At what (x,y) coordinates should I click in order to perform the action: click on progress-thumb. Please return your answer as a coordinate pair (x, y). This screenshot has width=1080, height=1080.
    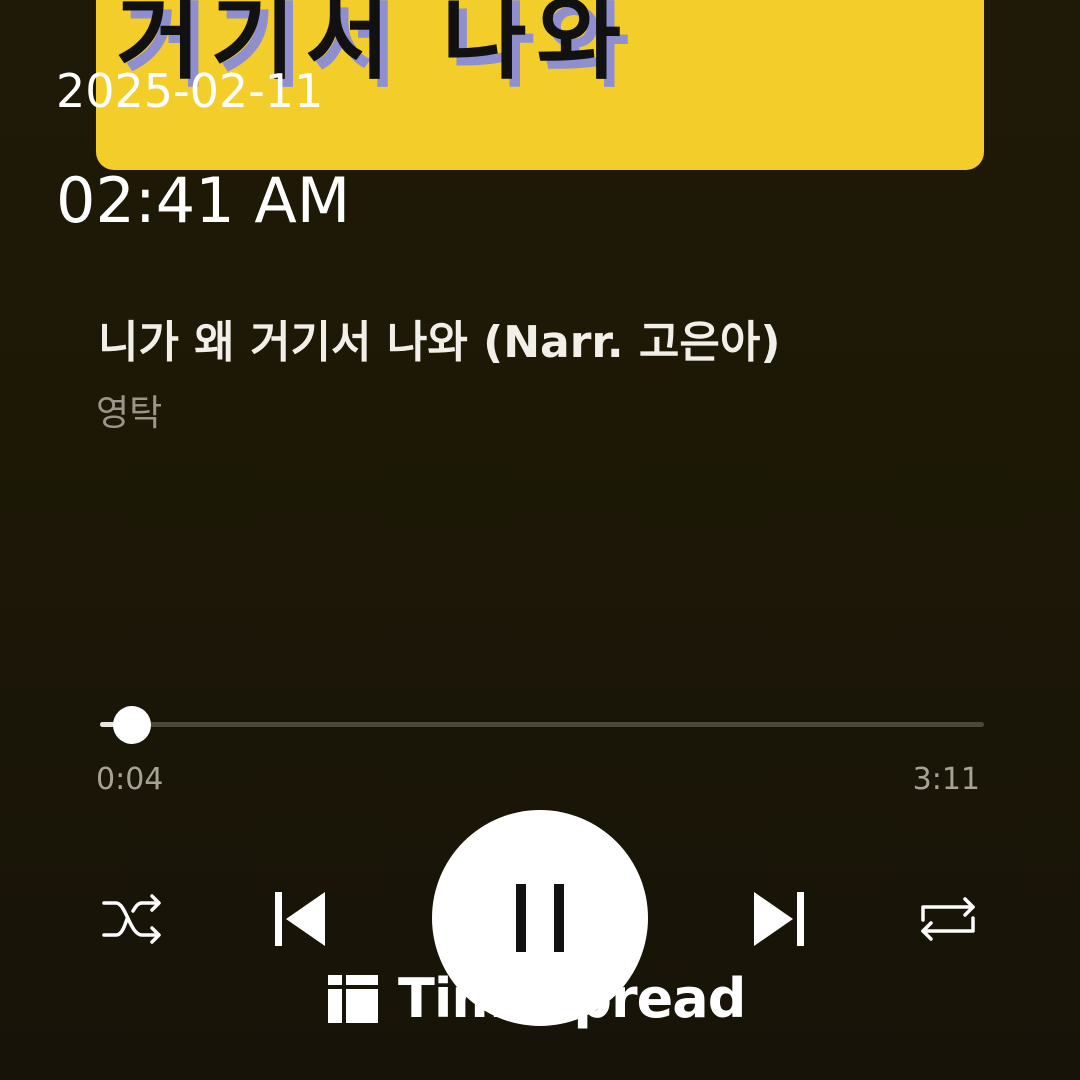
    Looking at the image, I should click on (131, 725).